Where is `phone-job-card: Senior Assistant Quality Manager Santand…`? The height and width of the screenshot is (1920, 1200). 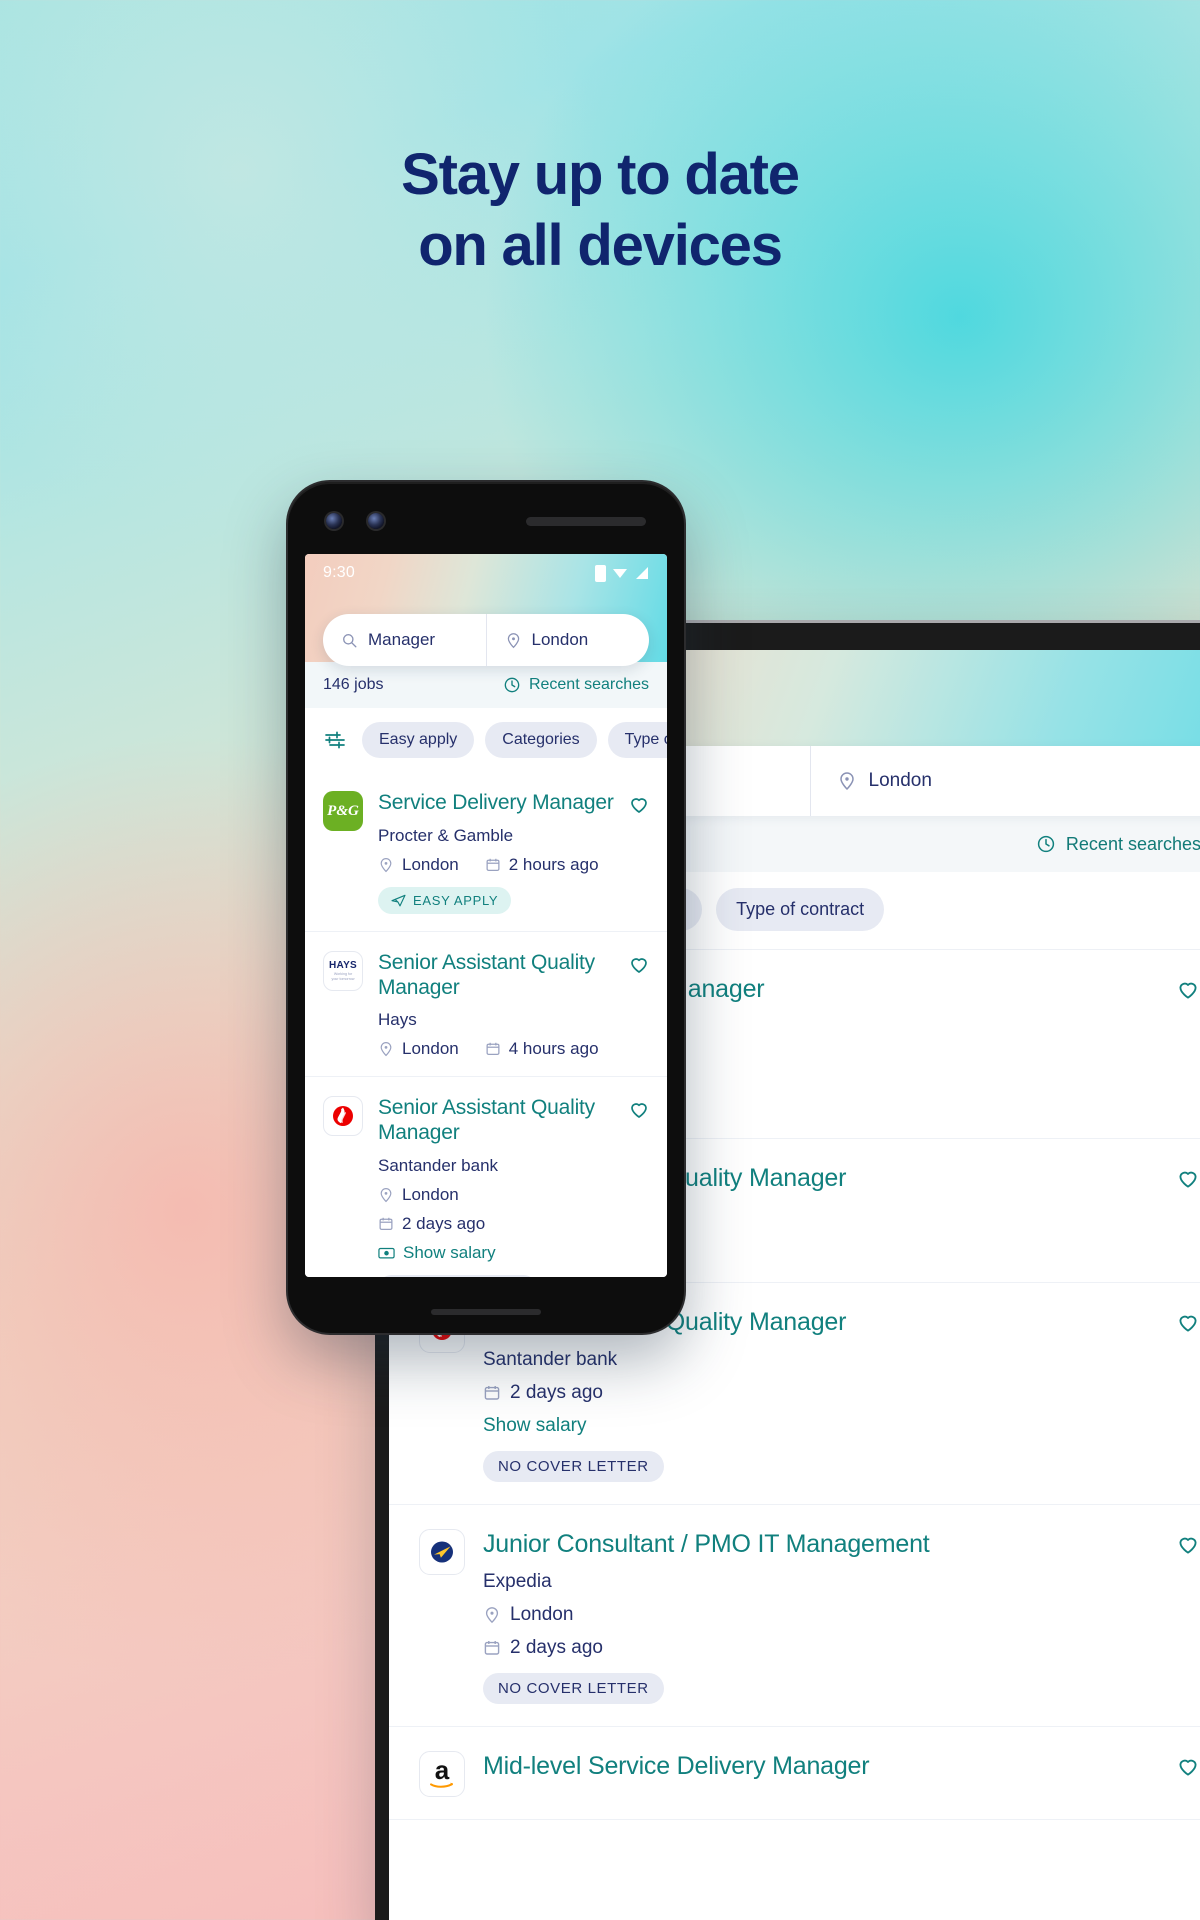 phone-job-card: Senior Assistant Quality Manager Santand… is located at coordinates (486, 1176).